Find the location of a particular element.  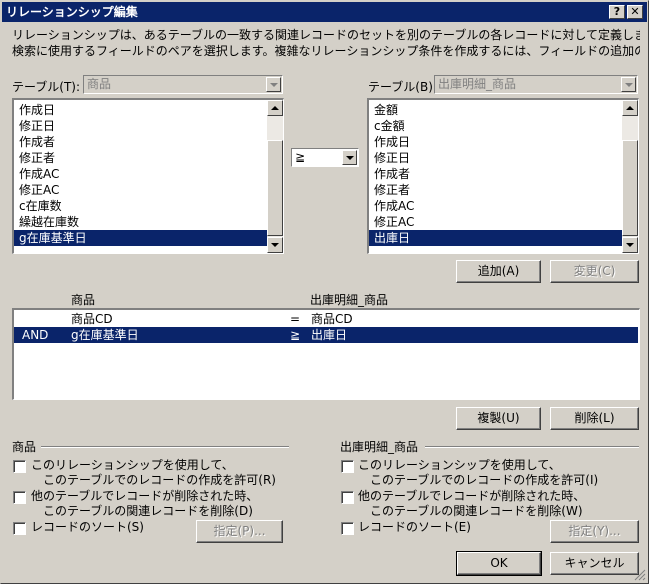

right-options-title: 出庫明細_商品 is located at coordinates (379, 447).